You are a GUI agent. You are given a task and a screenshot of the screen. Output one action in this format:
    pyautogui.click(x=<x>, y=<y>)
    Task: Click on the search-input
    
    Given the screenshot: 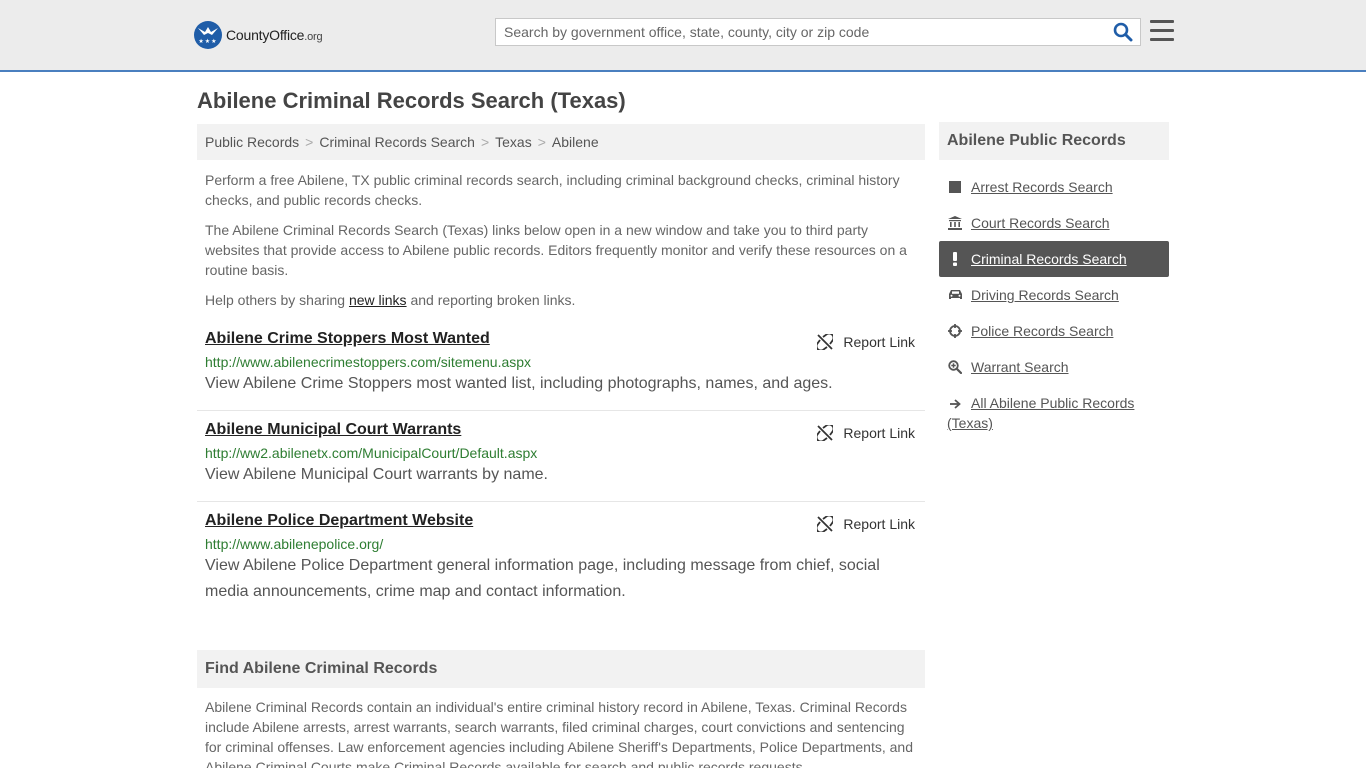 What is the action you would take?
    pyautogui.click(x=801, y=32)
    